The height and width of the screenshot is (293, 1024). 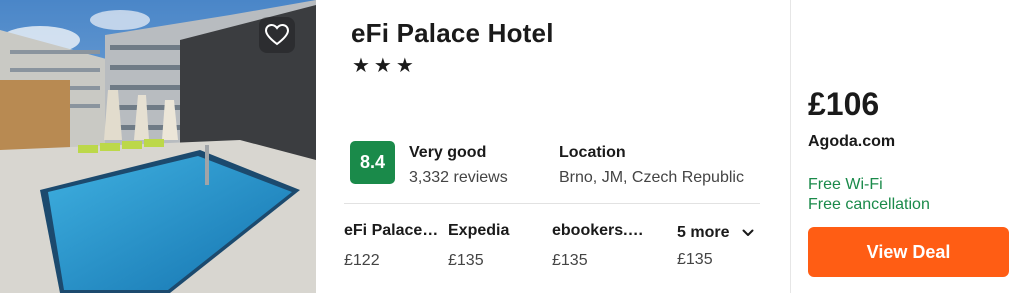 I want to click on review-count: 3,332 reviews, so click(x=458, y=177).